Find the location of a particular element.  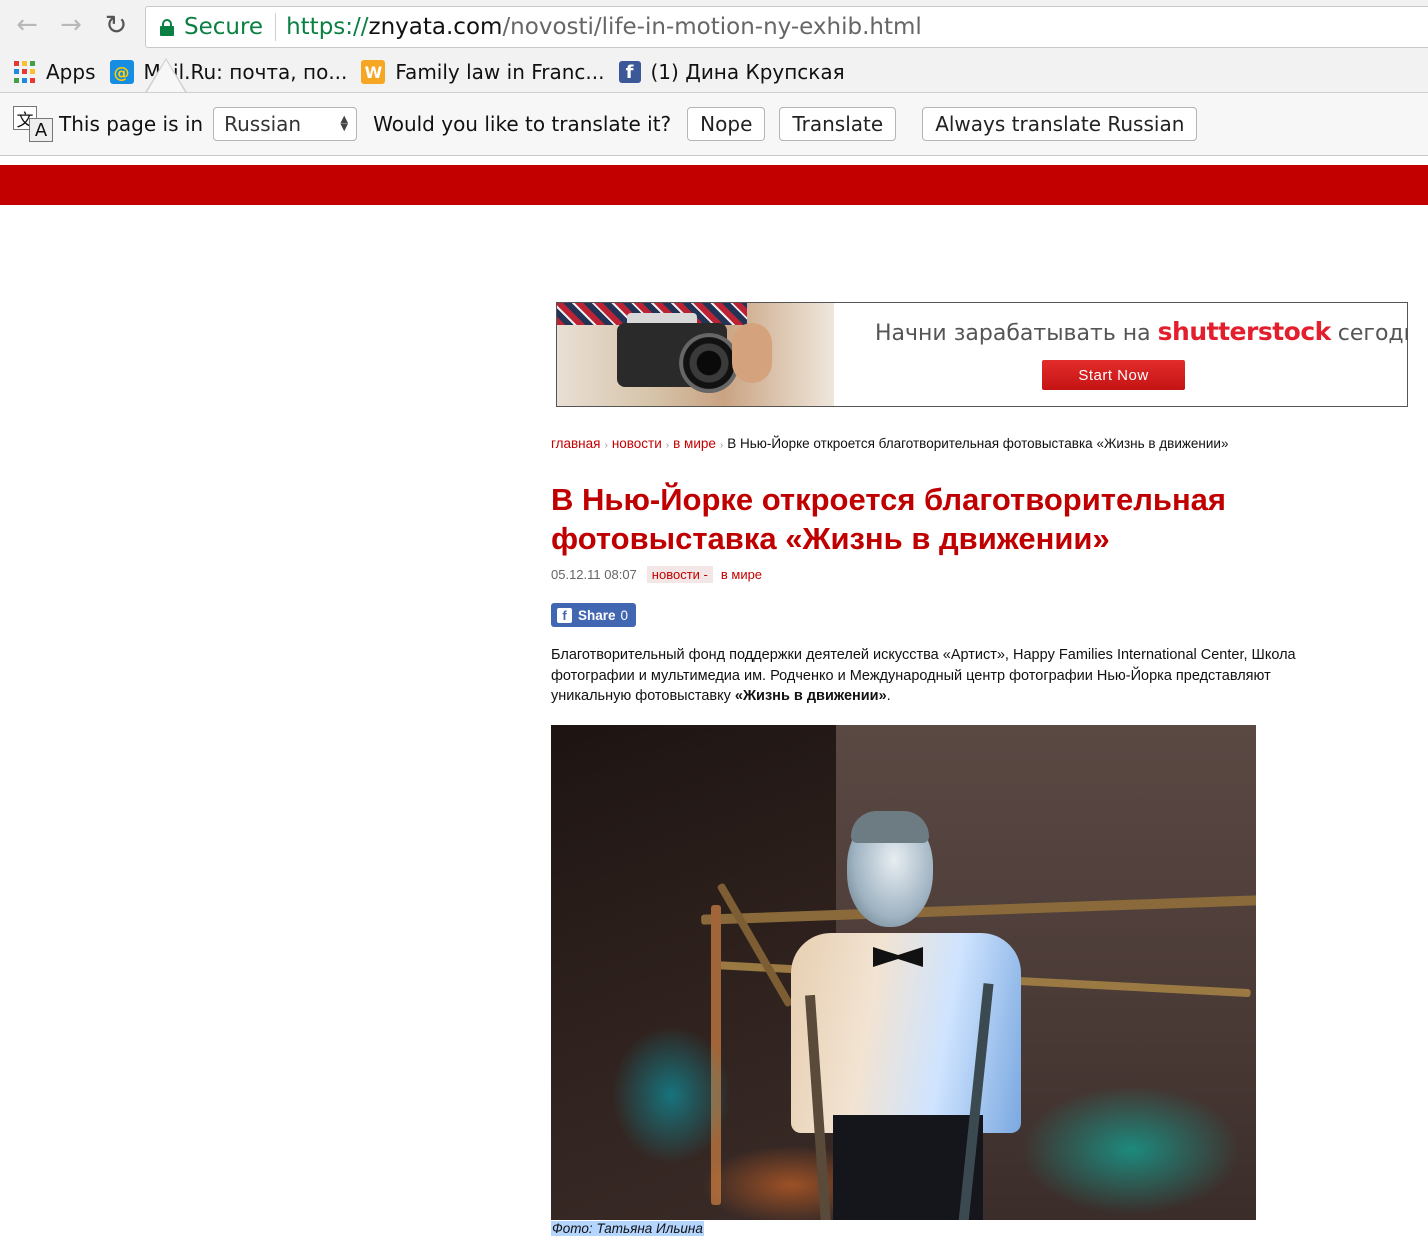

bookmark-facebook: f (1) Дина Крупская is located at coordinates (731, 72).